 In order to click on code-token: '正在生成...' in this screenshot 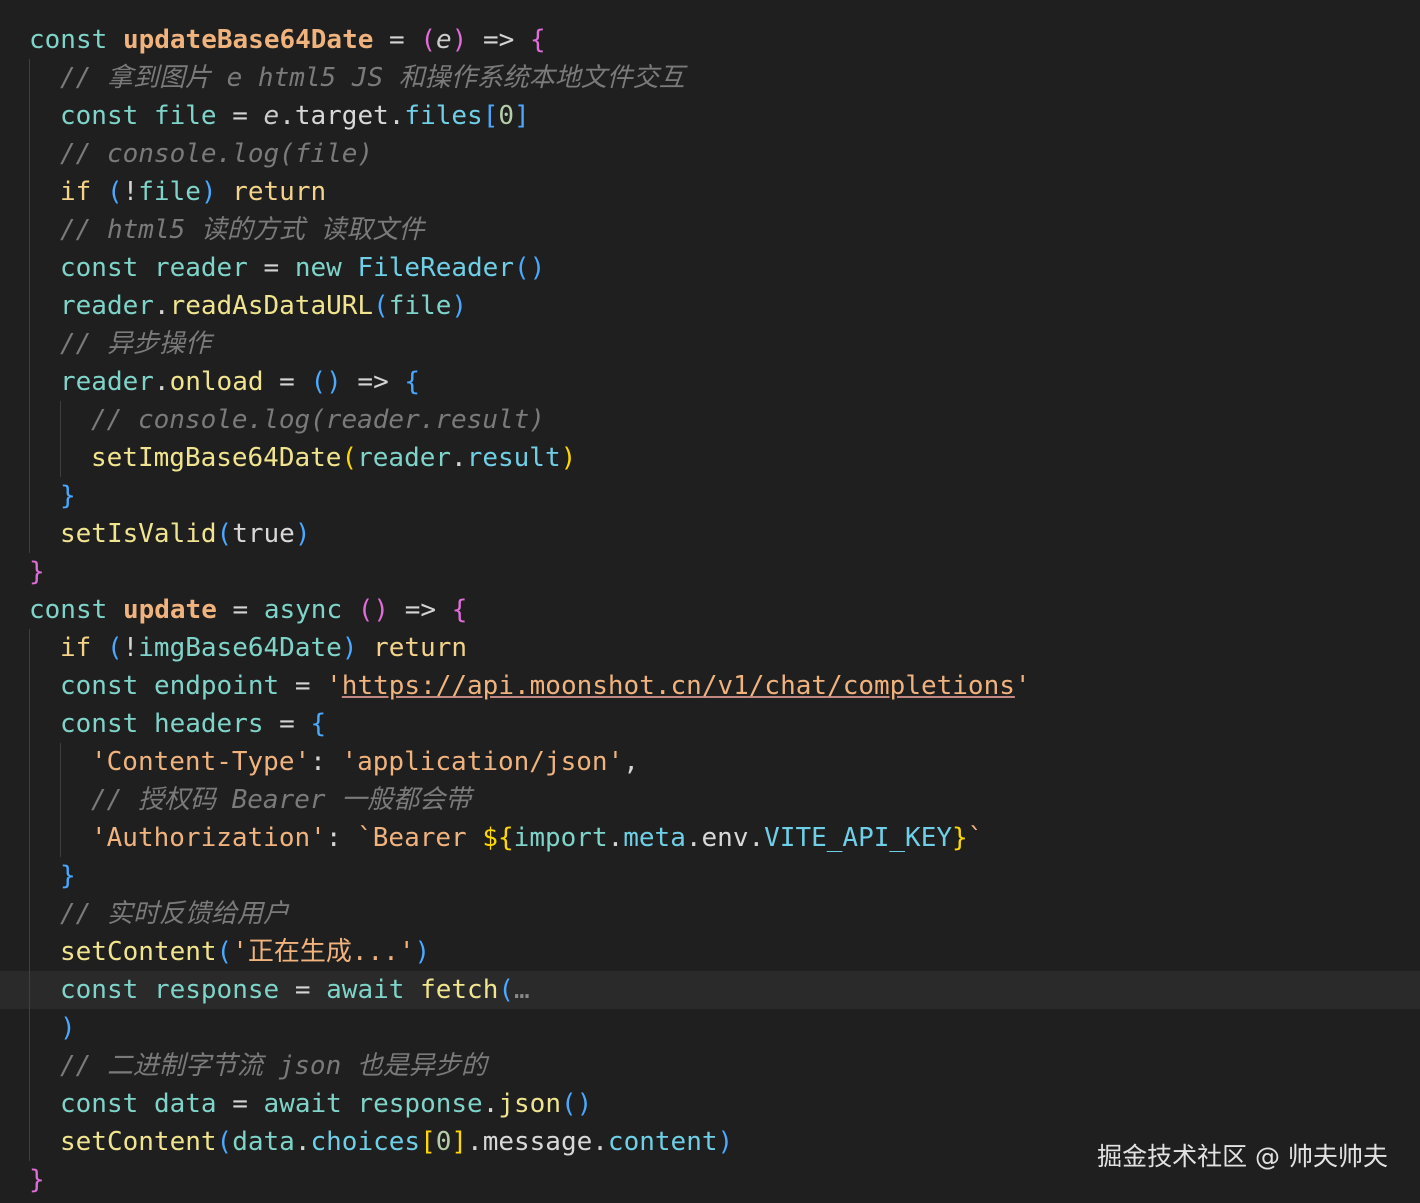, I will do `click(323, 952)`.